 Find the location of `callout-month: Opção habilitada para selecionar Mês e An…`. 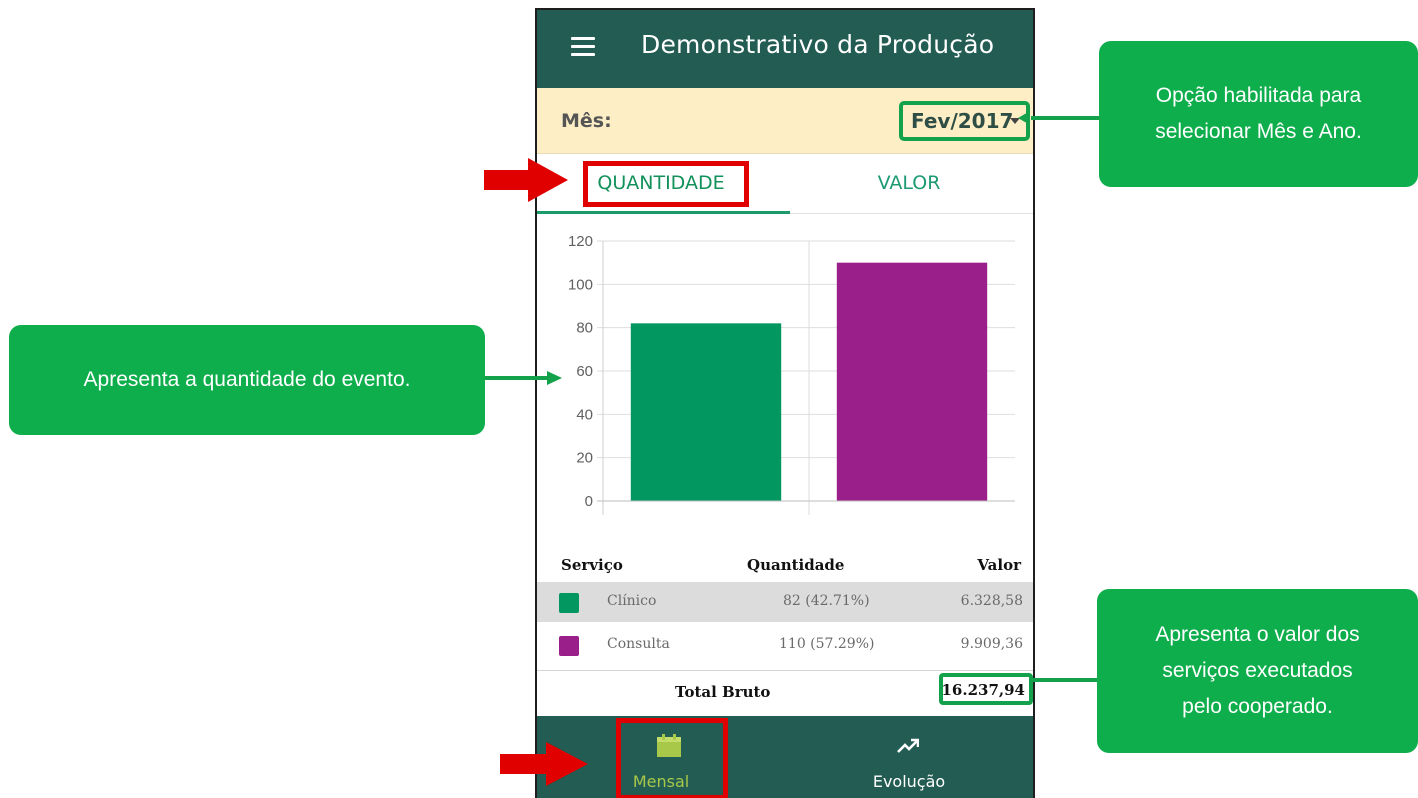

callout-month: Opção habilitada para selecionar Mês e An… is located at coordinates (1258, 114).